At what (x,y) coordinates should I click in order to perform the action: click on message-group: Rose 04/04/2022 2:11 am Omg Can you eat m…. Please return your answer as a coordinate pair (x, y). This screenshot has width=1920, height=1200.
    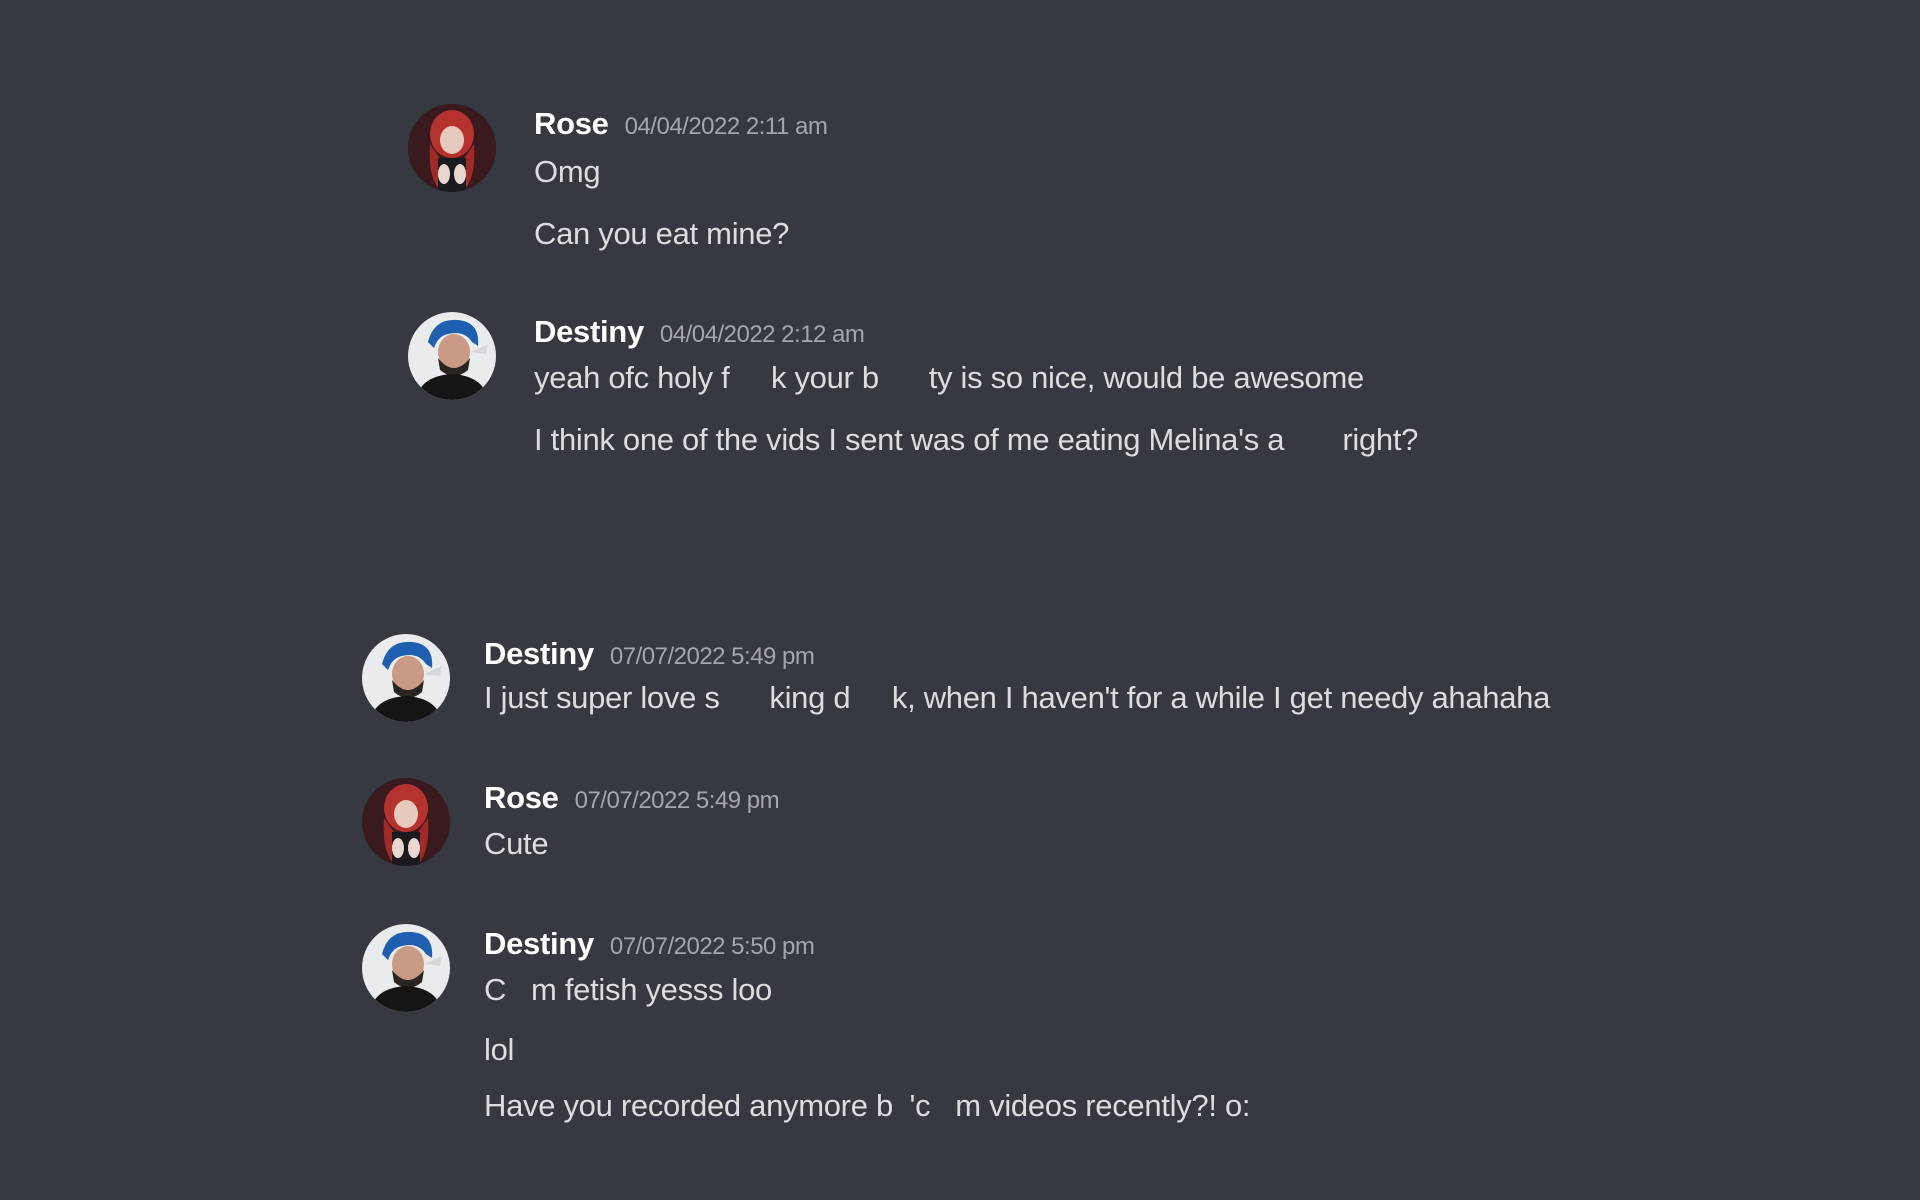
    Looking at the image, I should click on (1058, 194).